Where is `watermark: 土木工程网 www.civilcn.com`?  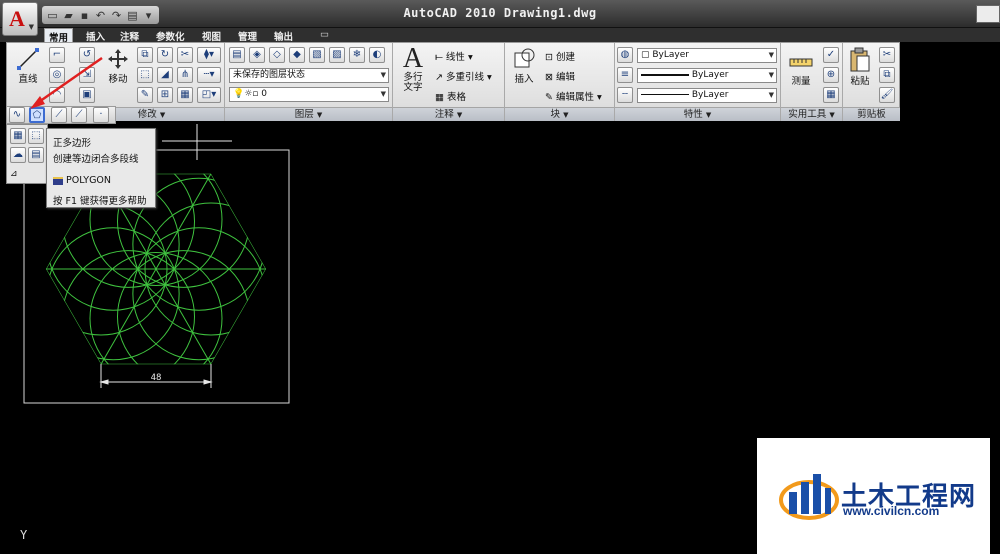 watermark: 土木工程网 www.civilcn.com is located at coordinates (873, 496).